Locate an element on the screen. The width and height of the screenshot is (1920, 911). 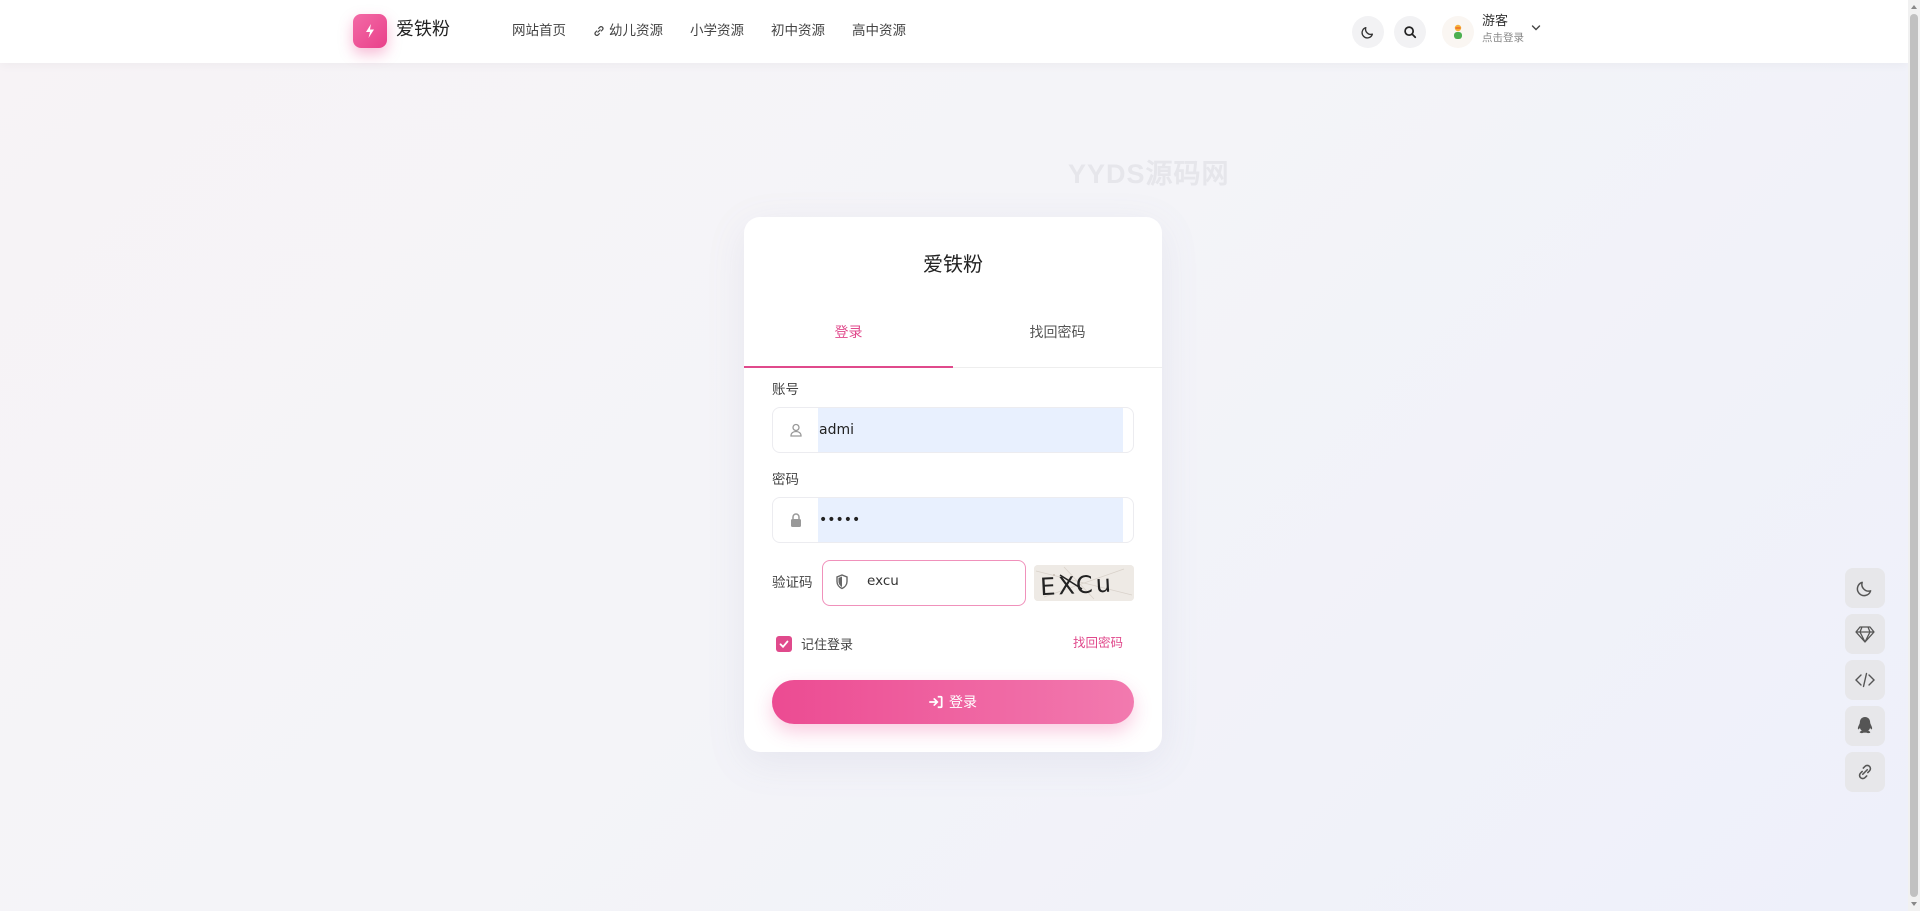
remember-checkbox is located at coordinates (784, 643).